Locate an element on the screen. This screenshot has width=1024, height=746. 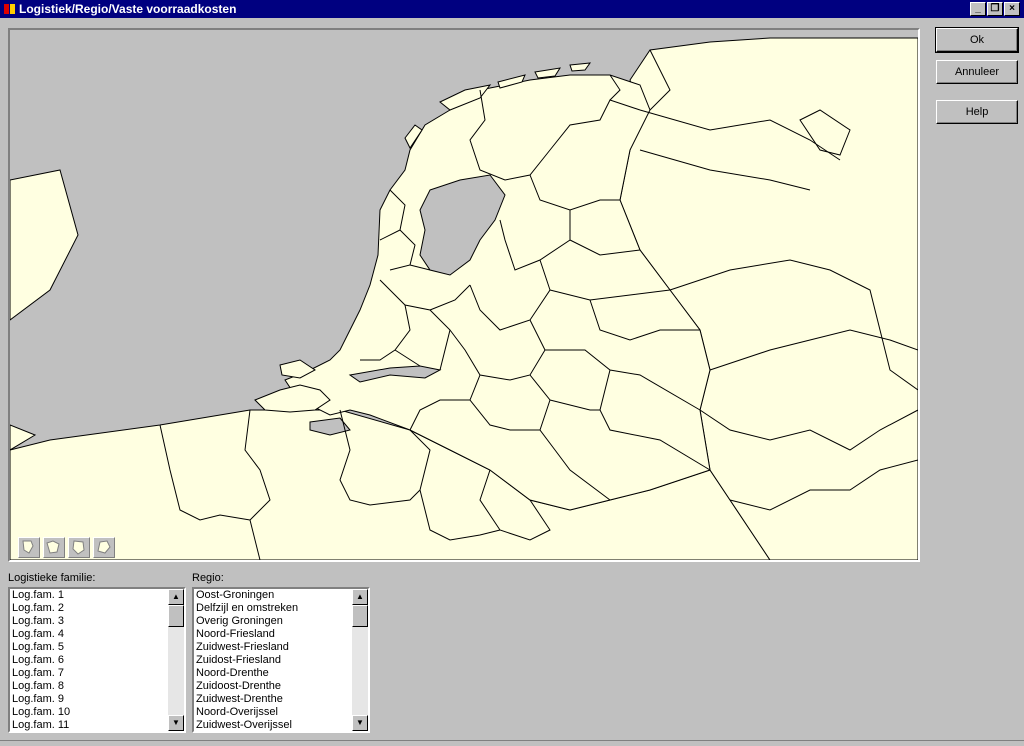
close-button: × is located at coordinates (1012, 9).